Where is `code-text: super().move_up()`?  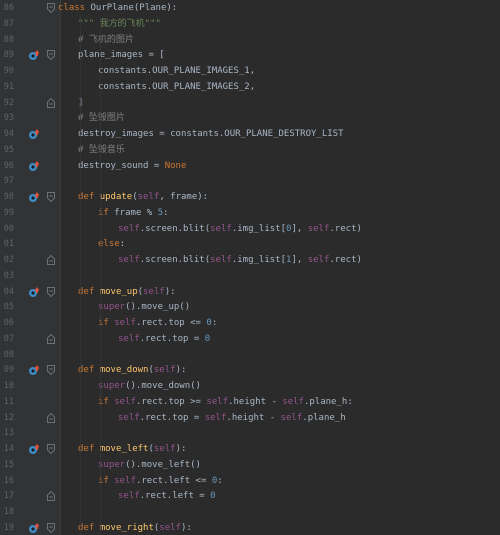
code-text: super().move_up() is located at coordinates (144, 307).